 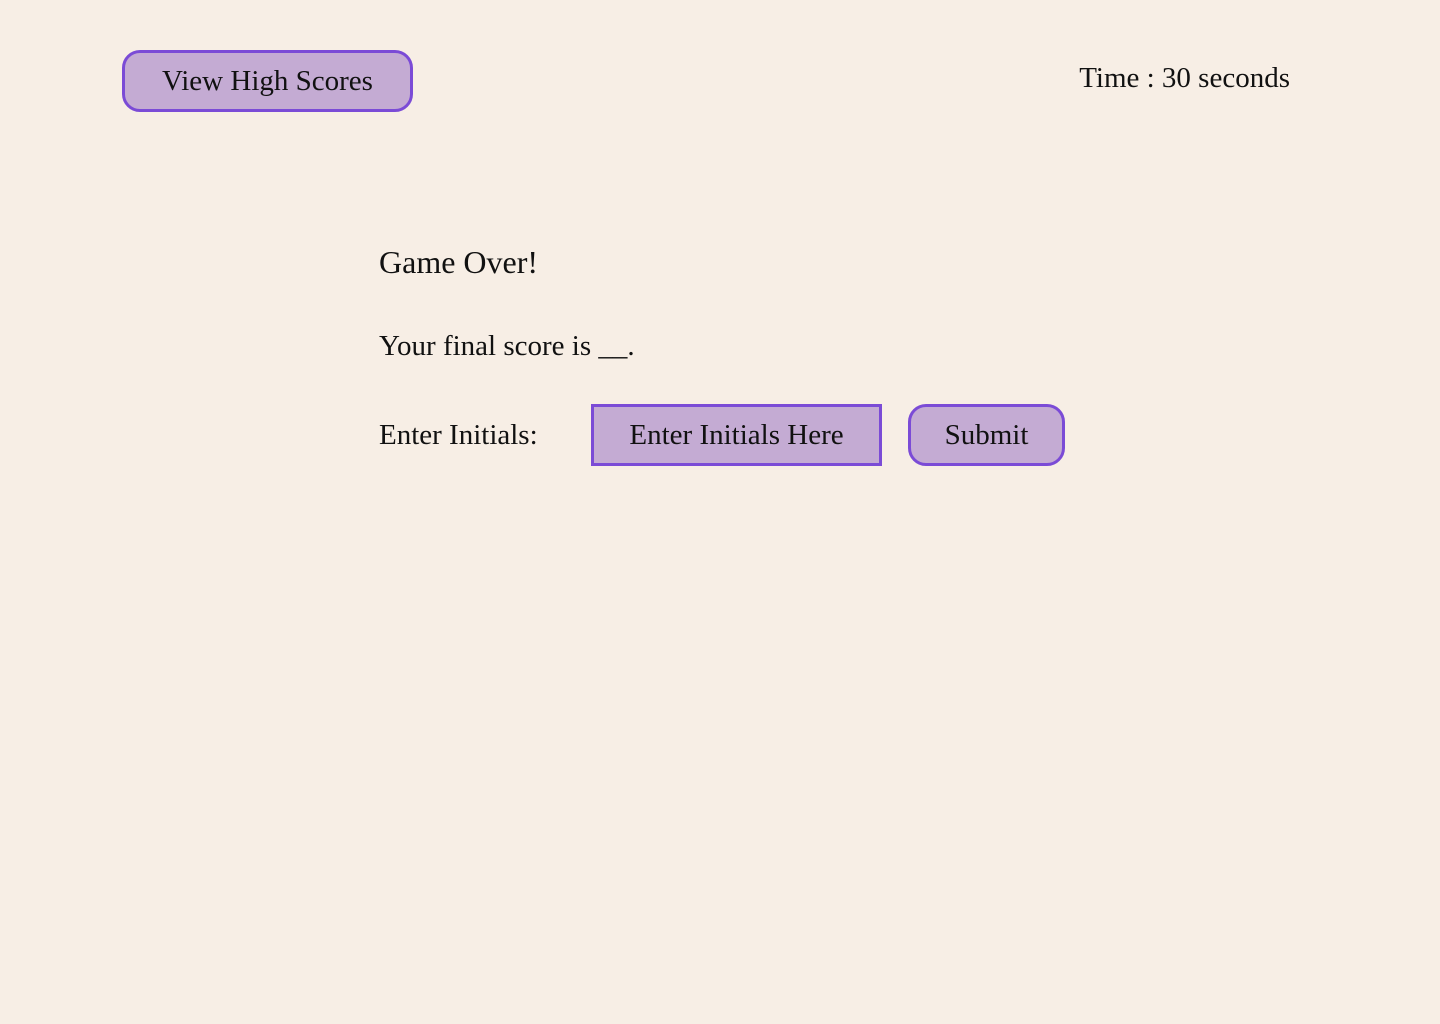 I want to click on game-over-title: Game Over!, so click(x=459, y=262).